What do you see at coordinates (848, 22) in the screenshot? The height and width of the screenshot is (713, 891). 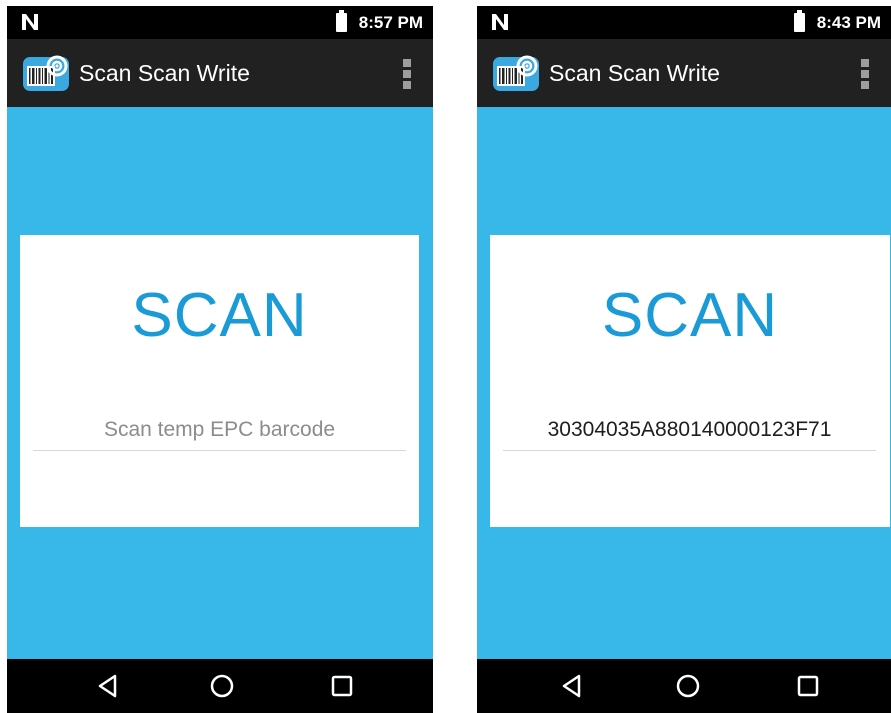 I see `status-time: 8:43 PM` at bounding box center [848, 22].